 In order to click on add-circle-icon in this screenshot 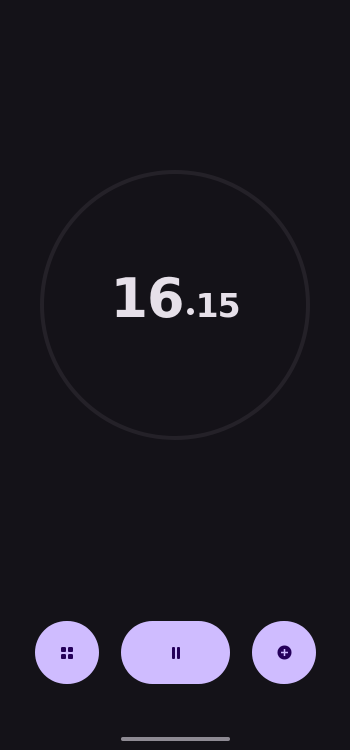, I will do `click(284, 652)`.